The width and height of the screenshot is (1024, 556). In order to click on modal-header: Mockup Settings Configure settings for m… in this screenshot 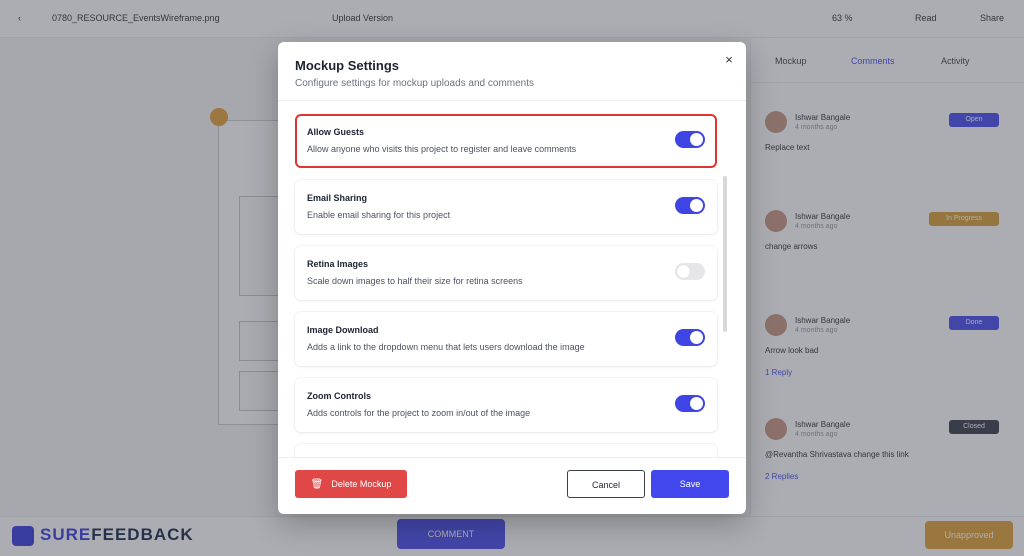, I will do `click(512, 71)`.